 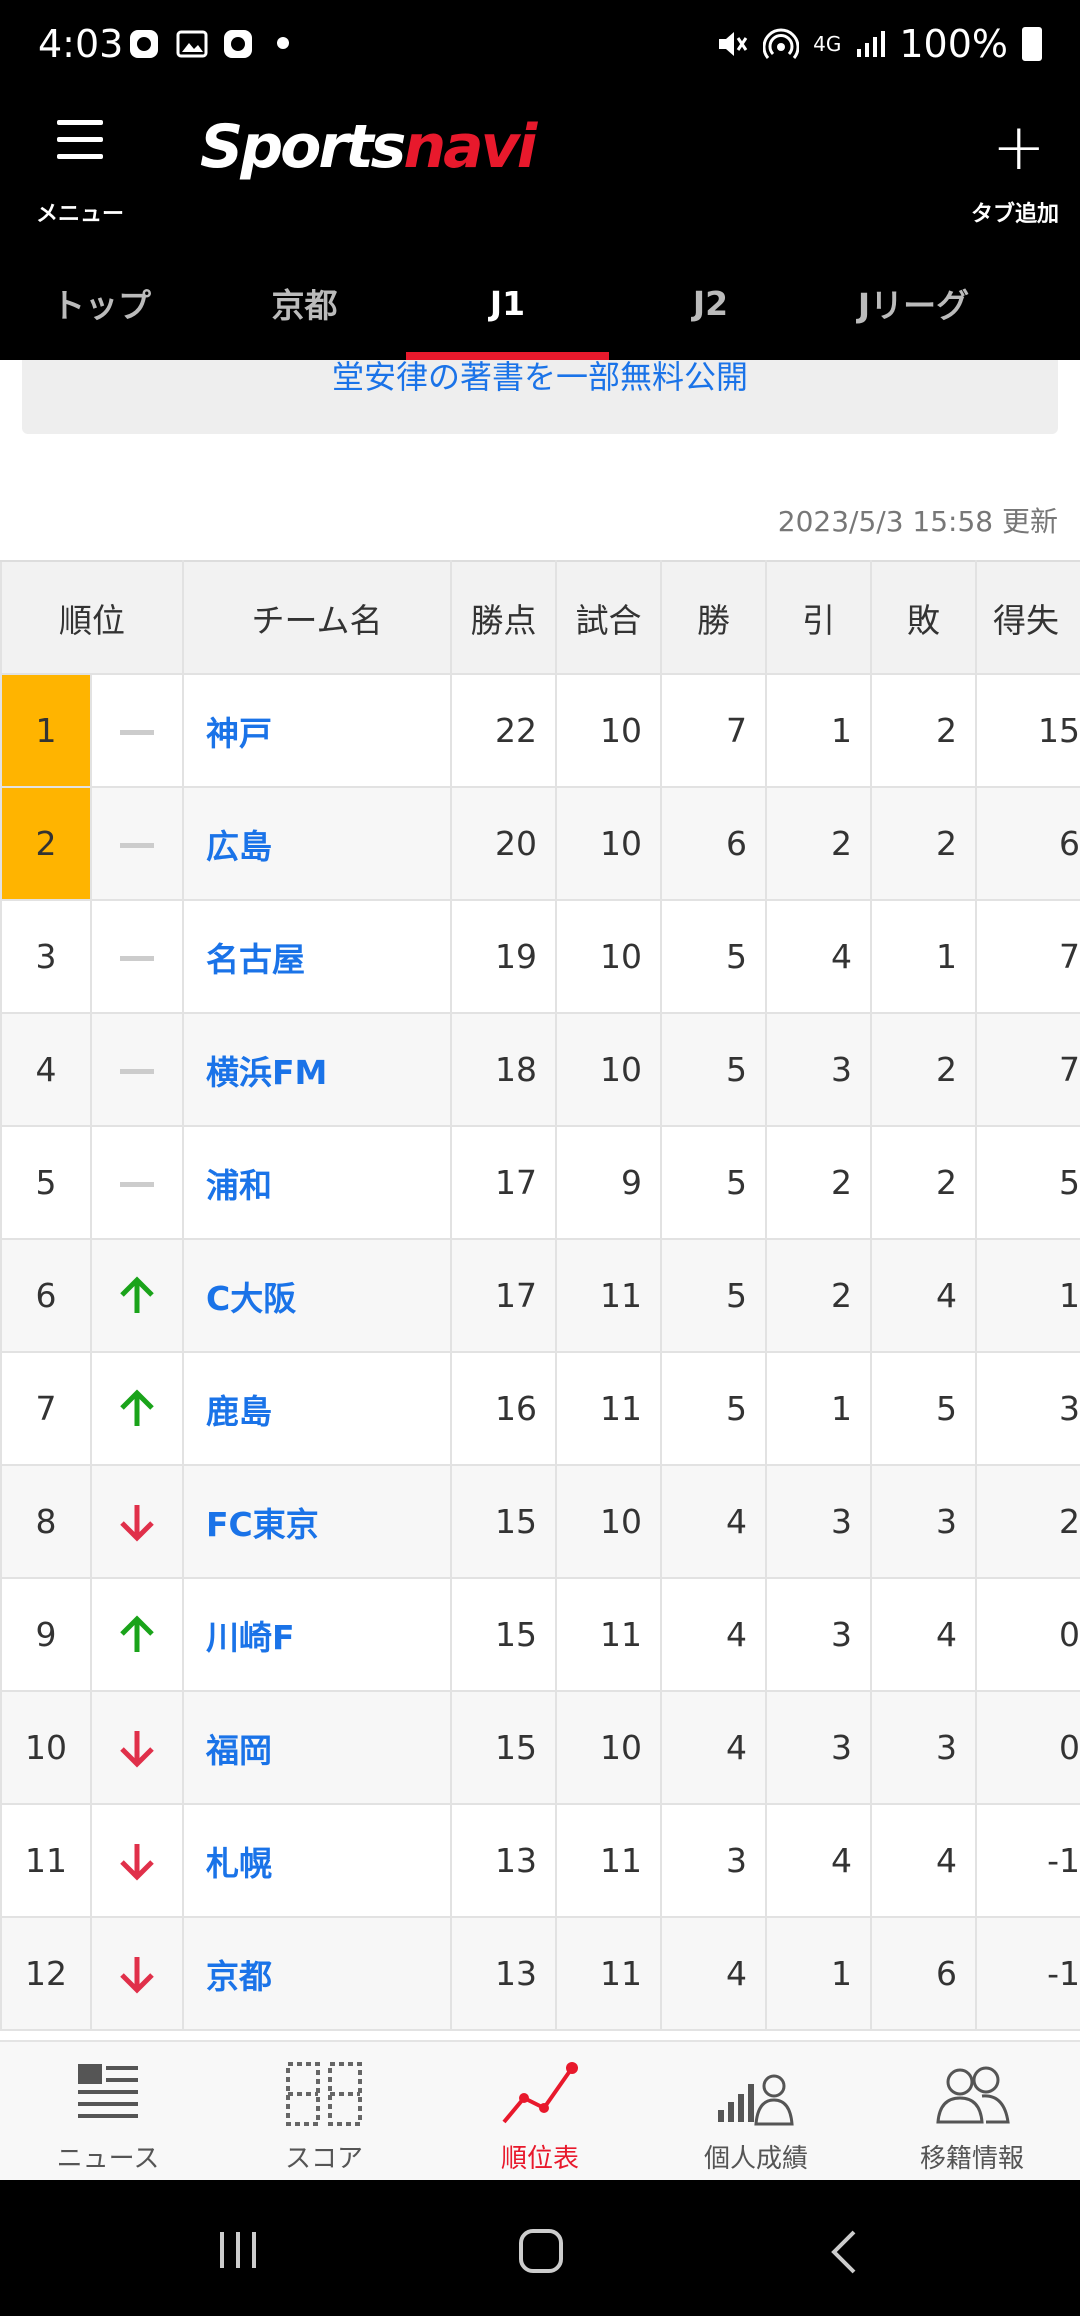 I want to click on nav-standings: 順位表, so click(x=540, y=2112).